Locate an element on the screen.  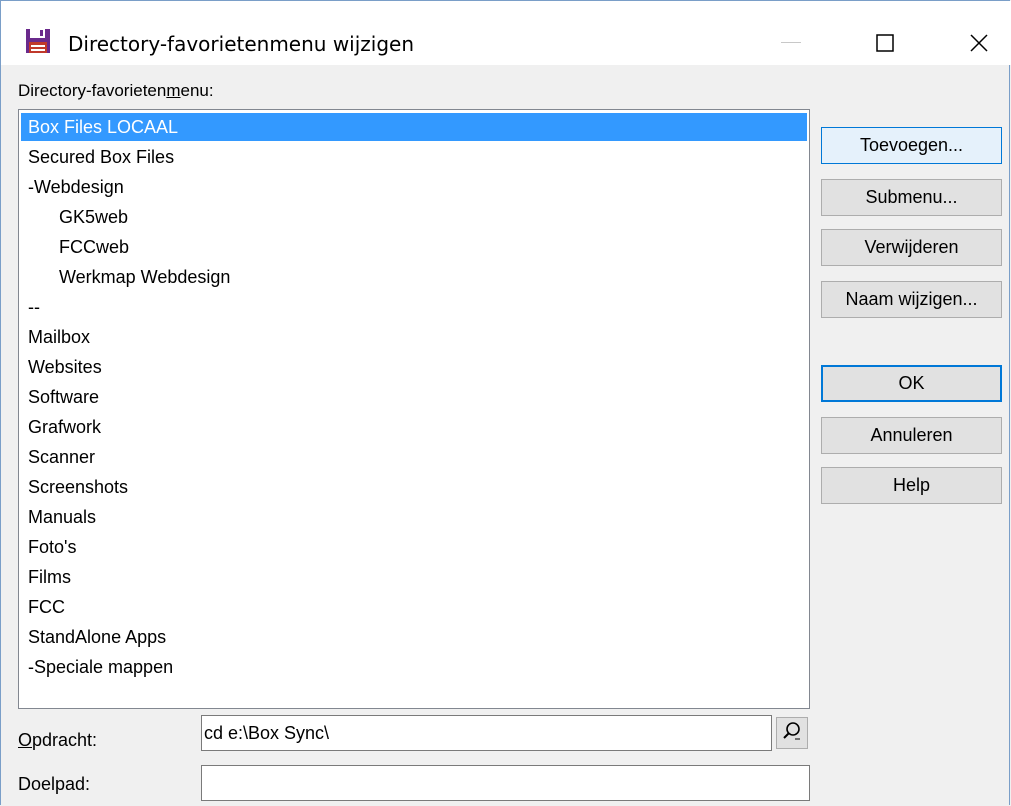
list-item: Manuals is located at coordinates (414, 517).